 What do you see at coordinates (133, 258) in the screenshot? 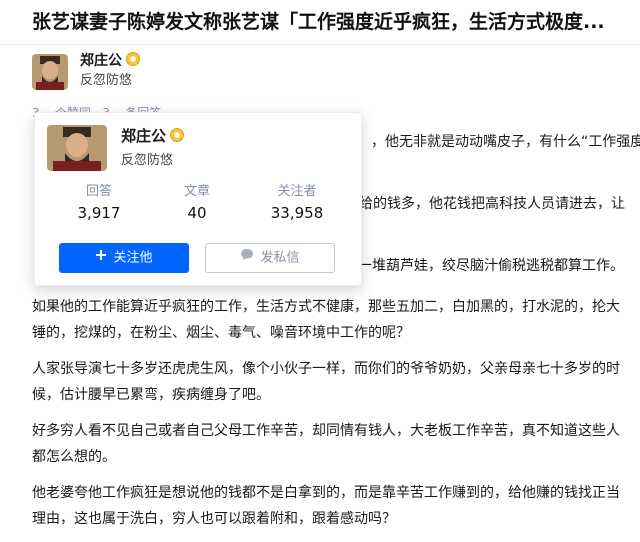
I see `follow-label: 关注他` at bounding box center [133, 258].